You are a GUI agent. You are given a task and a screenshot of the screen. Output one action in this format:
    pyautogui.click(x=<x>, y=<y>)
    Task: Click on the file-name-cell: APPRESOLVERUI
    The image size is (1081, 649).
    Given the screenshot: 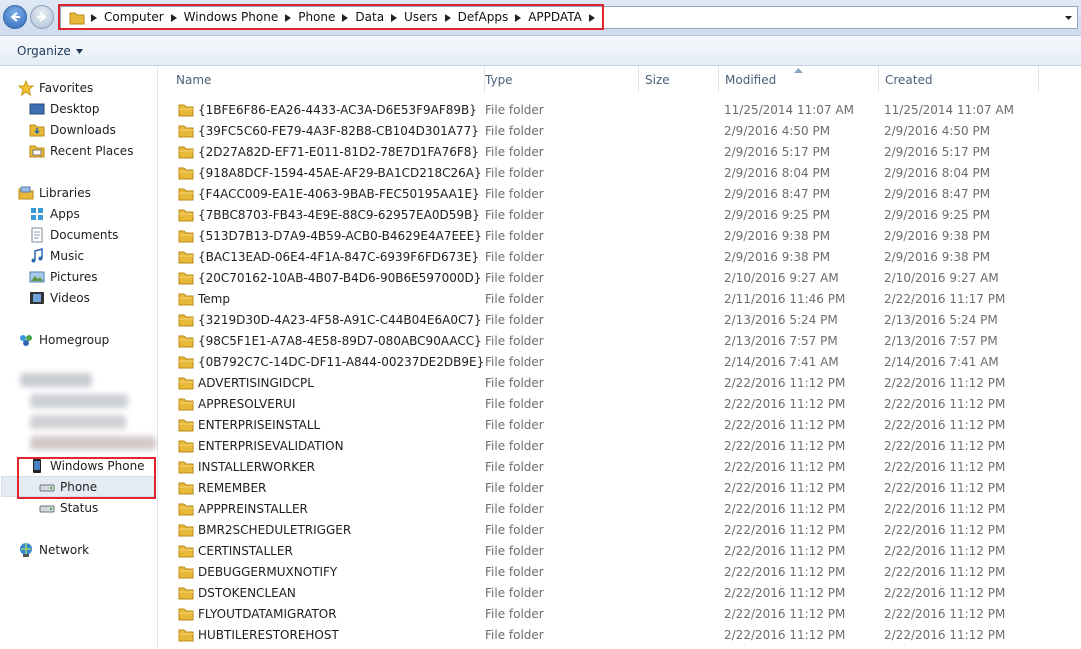 What is the action you would take?
    pyautogui.click(x=236, y=404)
    